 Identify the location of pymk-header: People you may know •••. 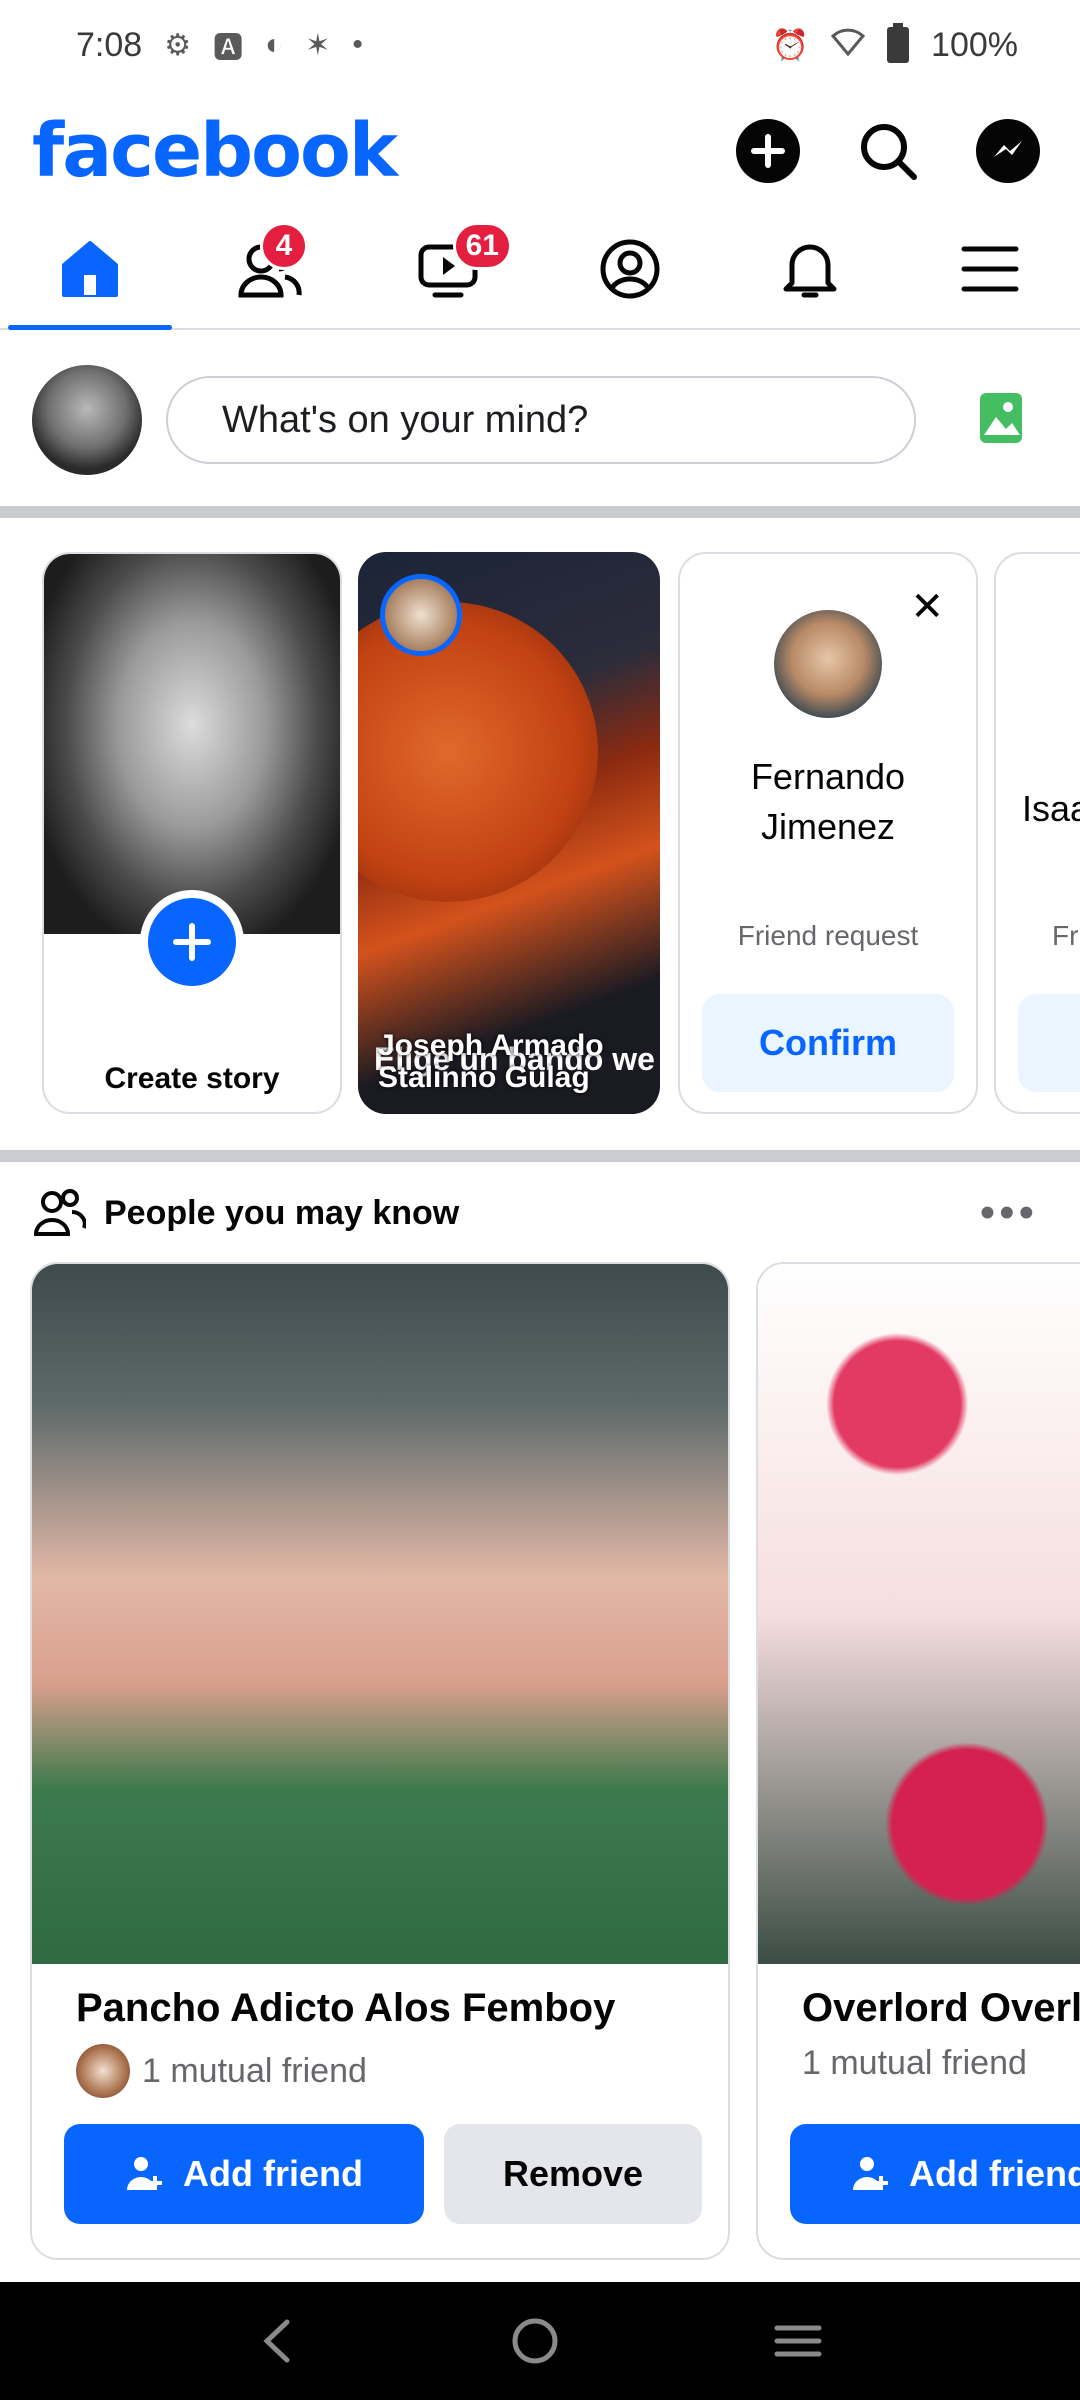
(540, 1213).